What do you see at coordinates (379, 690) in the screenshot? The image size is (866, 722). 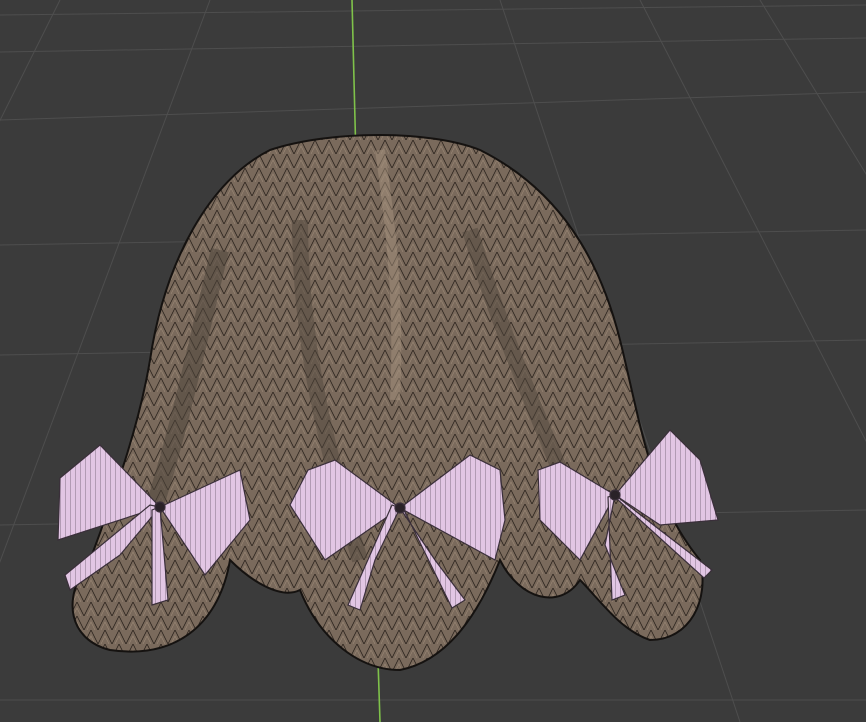 I see `y-axis-line-lower` at bounding box center [379, 690].